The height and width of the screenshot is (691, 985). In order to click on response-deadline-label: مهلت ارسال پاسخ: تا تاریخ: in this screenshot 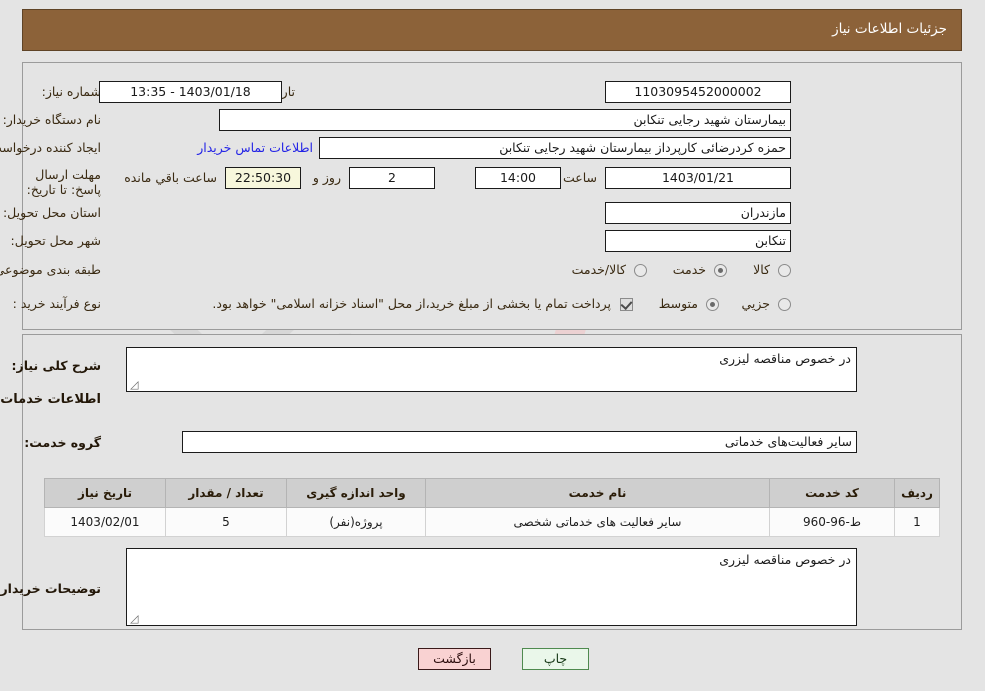, I will do `click(63, 182)`.